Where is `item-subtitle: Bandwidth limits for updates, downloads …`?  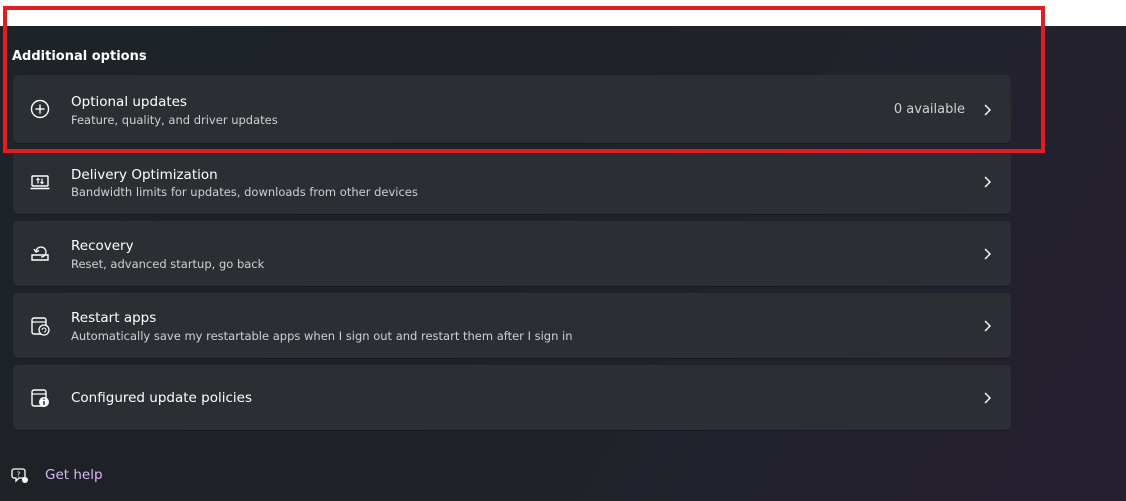 item-subtitle: Bandwidth limits for updates, downloads … is located at coordinates (244, 192).